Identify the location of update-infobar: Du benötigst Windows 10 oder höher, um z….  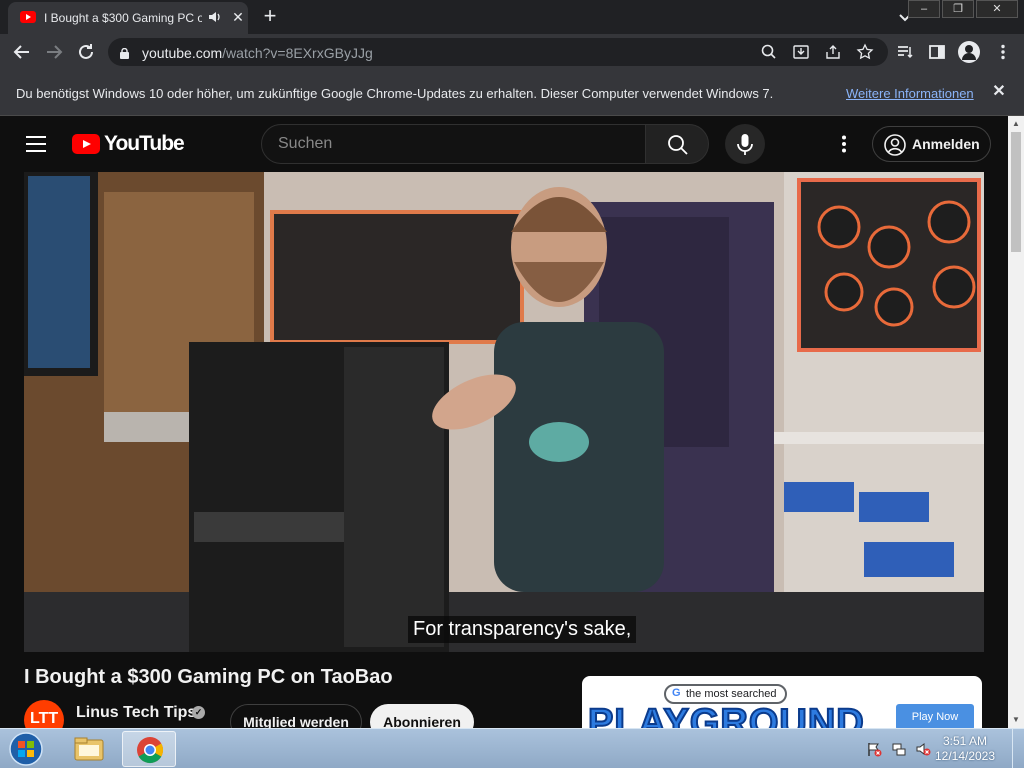
(512, 93).